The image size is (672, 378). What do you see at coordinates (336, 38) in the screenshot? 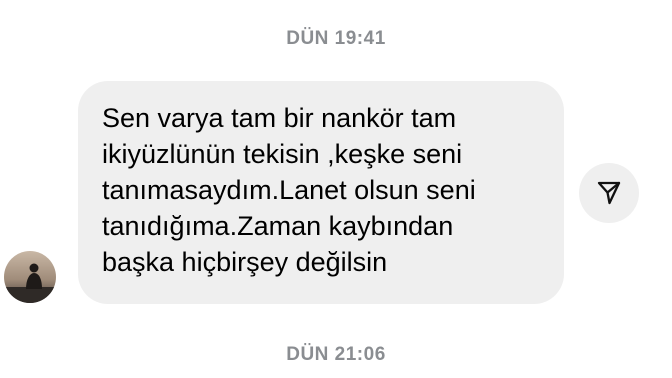
I see `timestamp-header: DÜN 19:41` at bounding box center [336, 38].